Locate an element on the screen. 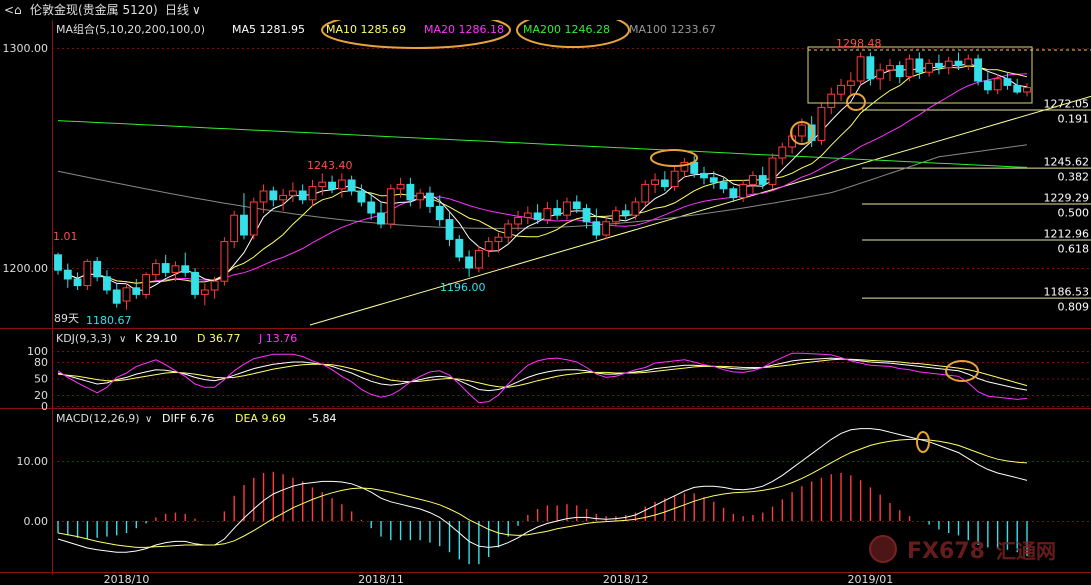 The height and width of the screenshot is (585, 1091). x-tick-label: 2018/11 is located at coordinates (381, 579).